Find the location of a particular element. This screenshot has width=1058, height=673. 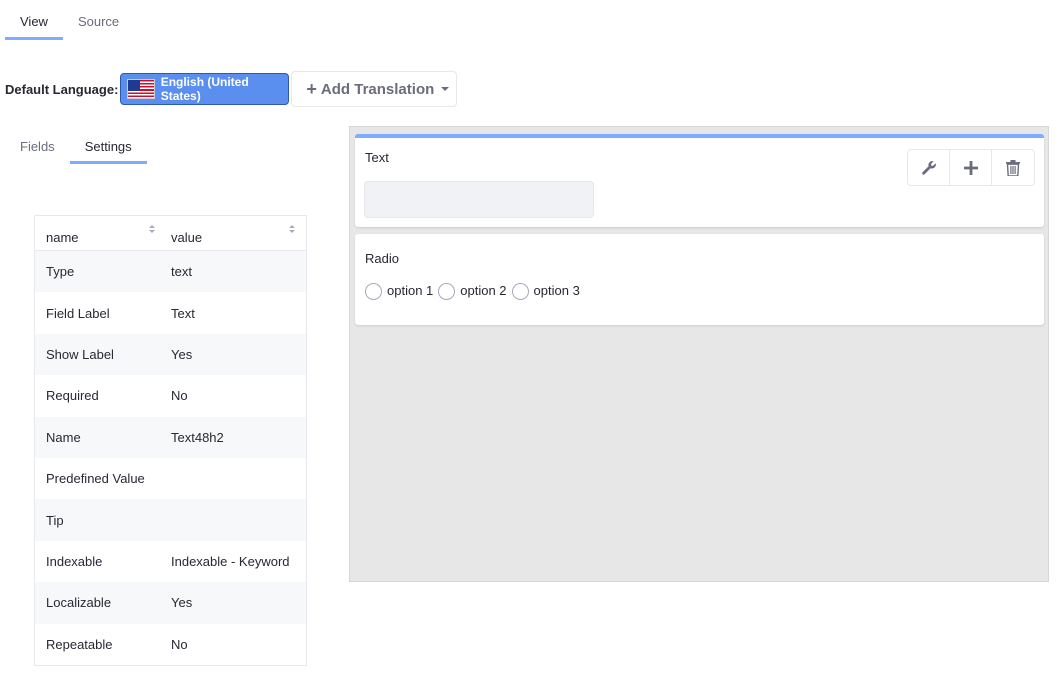

wrench-button is located at coordinates (929, 167).